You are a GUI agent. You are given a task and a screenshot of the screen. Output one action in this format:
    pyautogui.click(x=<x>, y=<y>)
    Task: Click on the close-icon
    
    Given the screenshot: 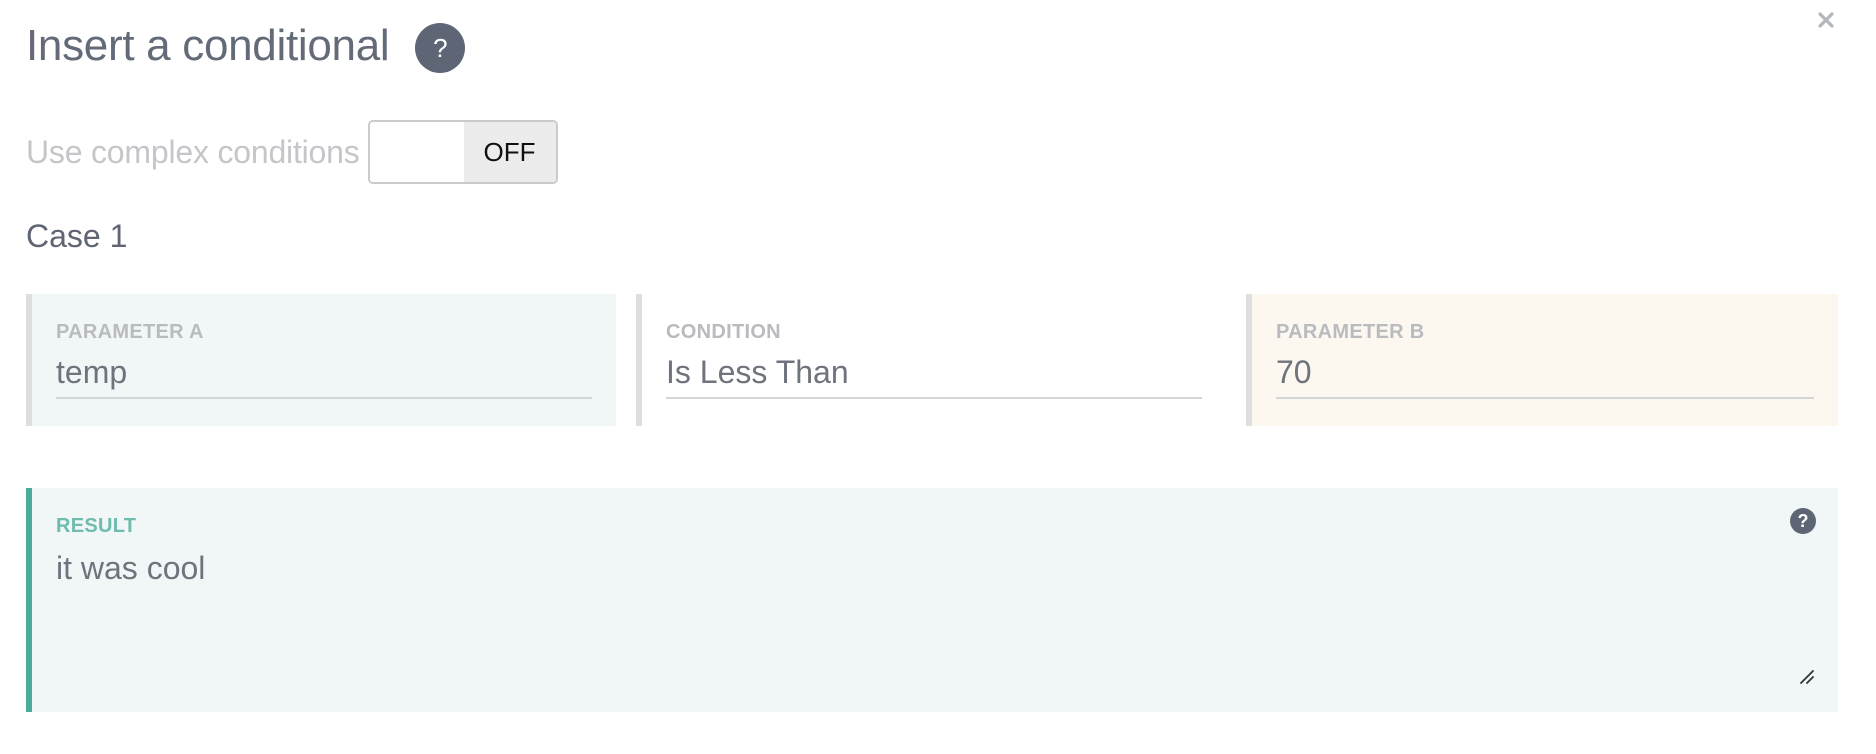 What is the action you would take?
    pyautogui.click(x=1826, y=20)
    